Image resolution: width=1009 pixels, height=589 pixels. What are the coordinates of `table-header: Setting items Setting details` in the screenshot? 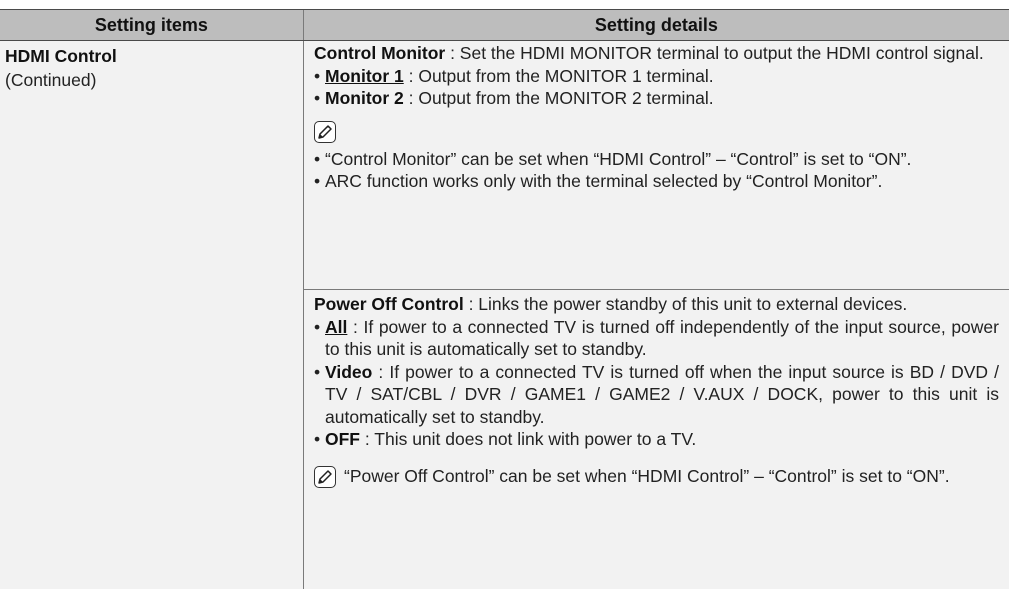 It's located at (504, 25).